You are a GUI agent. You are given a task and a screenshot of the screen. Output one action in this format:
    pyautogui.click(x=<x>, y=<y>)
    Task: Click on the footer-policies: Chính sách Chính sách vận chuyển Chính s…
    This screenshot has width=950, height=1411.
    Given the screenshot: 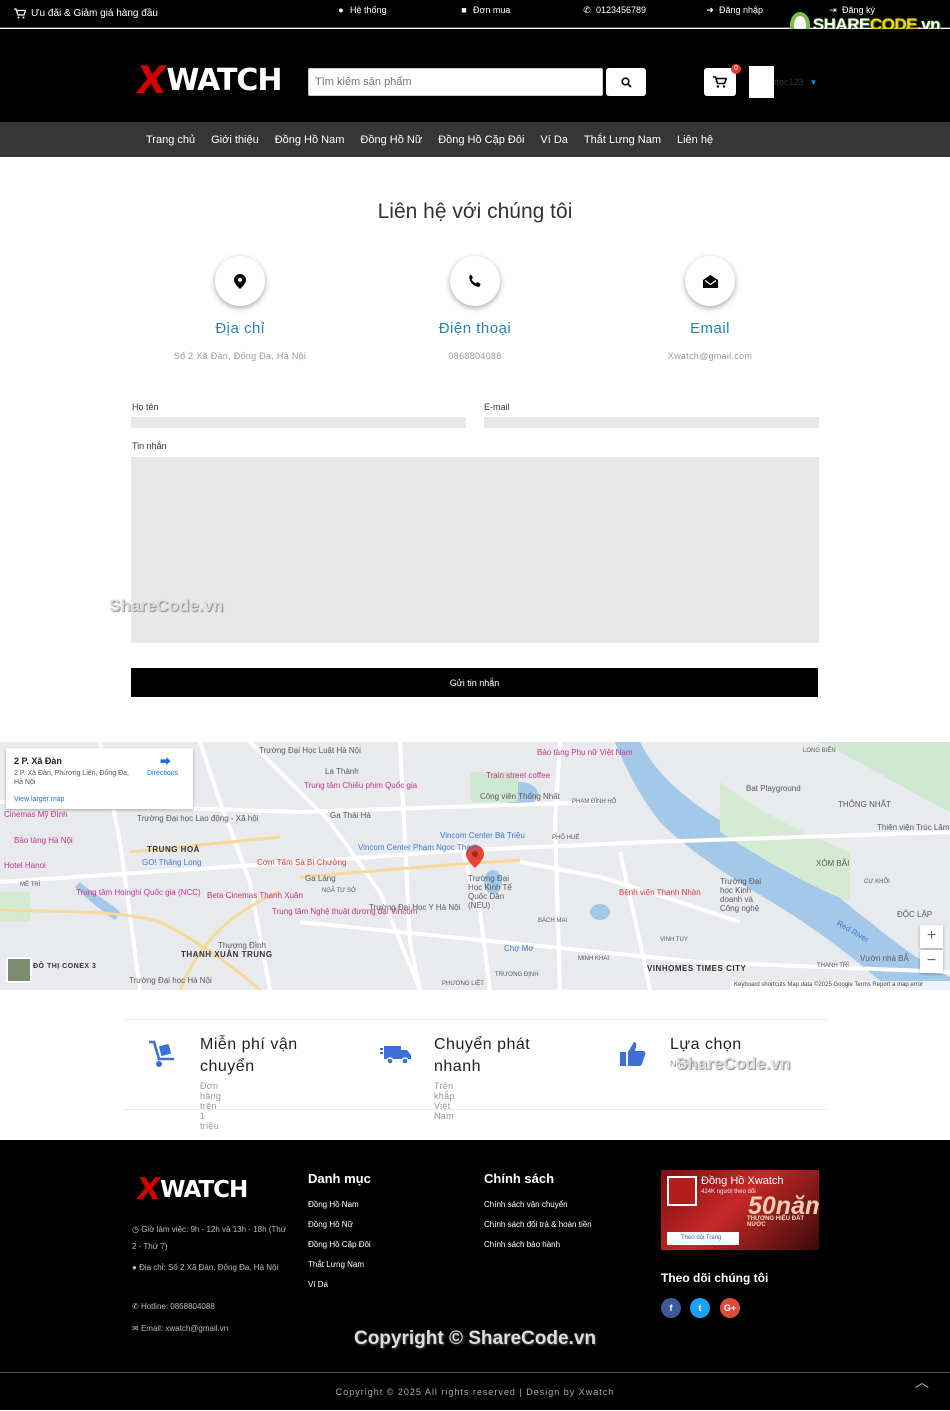 What is the action you would take?
    pyautogui.click(x=538, y=1215)
    